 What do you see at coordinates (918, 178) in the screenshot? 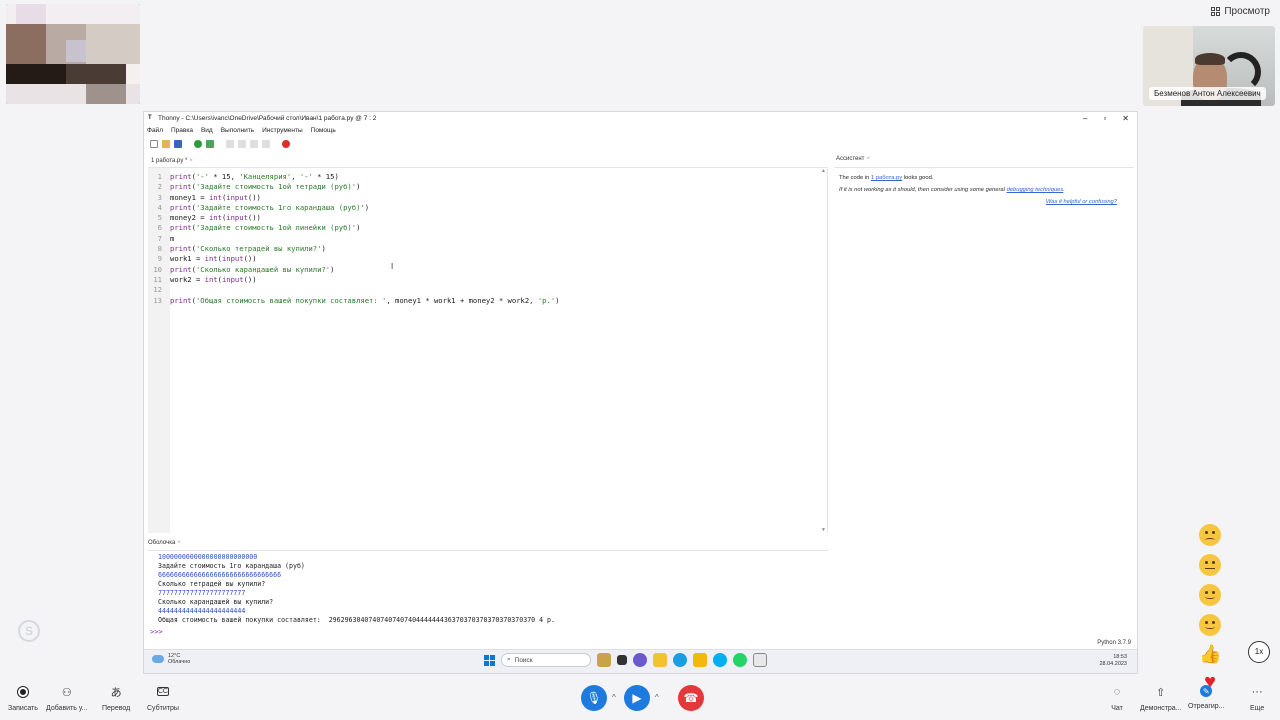
I see `assistant-text: looks good.` at bounding box center [918, 178].